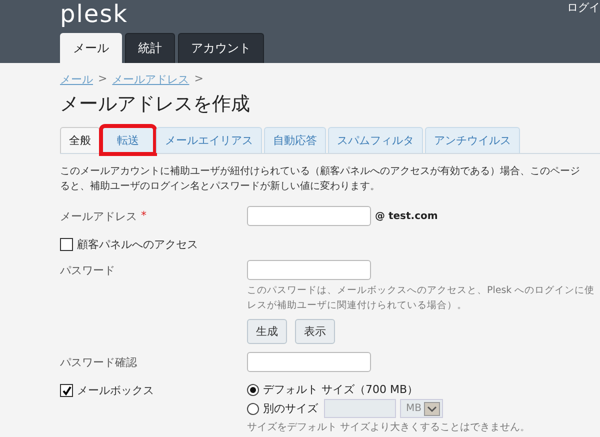 This screenshot has width=600, height=437. I want to click on logo: plesk, so click(94, 14).